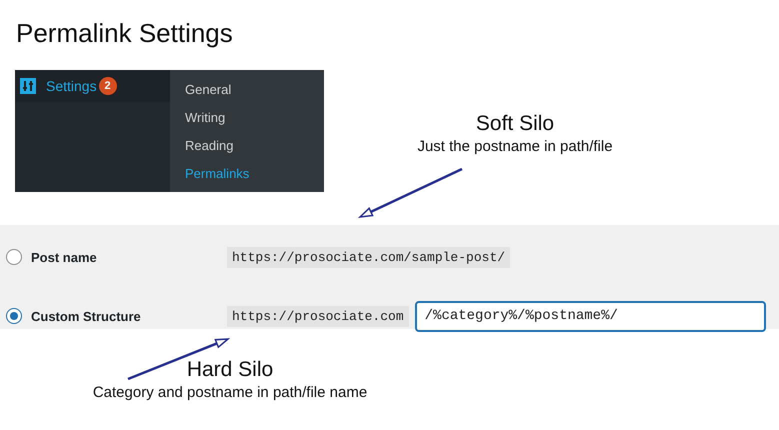 The width and height of the screenshot is (779, 430). What do you see at coordinates (86, 316) in the screenshot?
I see `option-label: Custom Structure` at bounding box center [86, 316].